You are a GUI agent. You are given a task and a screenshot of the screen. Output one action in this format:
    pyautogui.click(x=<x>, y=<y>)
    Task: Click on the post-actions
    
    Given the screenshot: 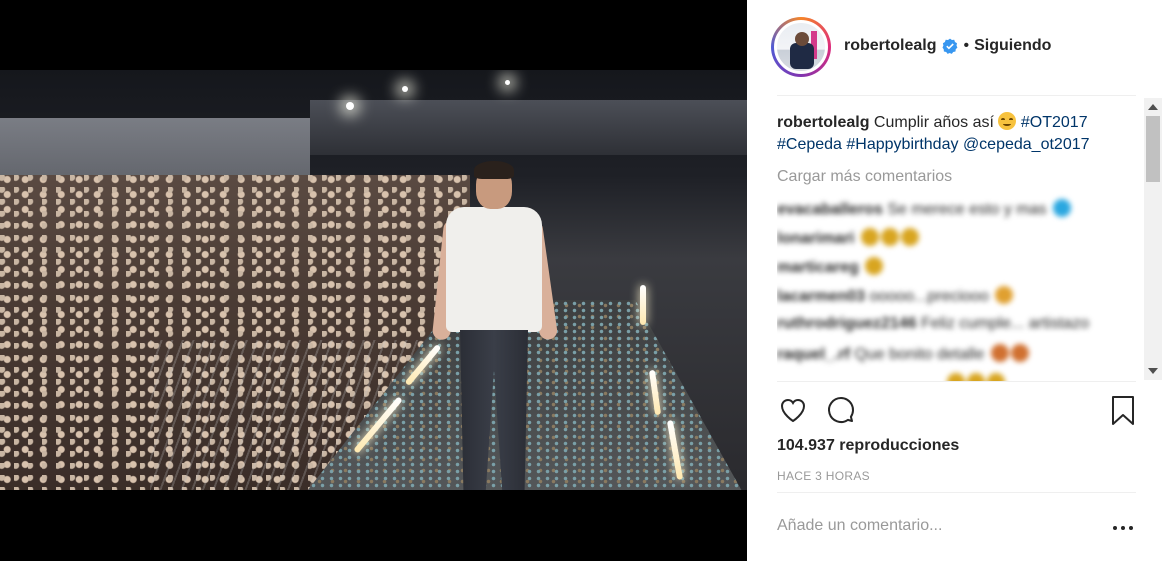 What is the action you would take?
    pyautogui.click(x=958, y=410)
    